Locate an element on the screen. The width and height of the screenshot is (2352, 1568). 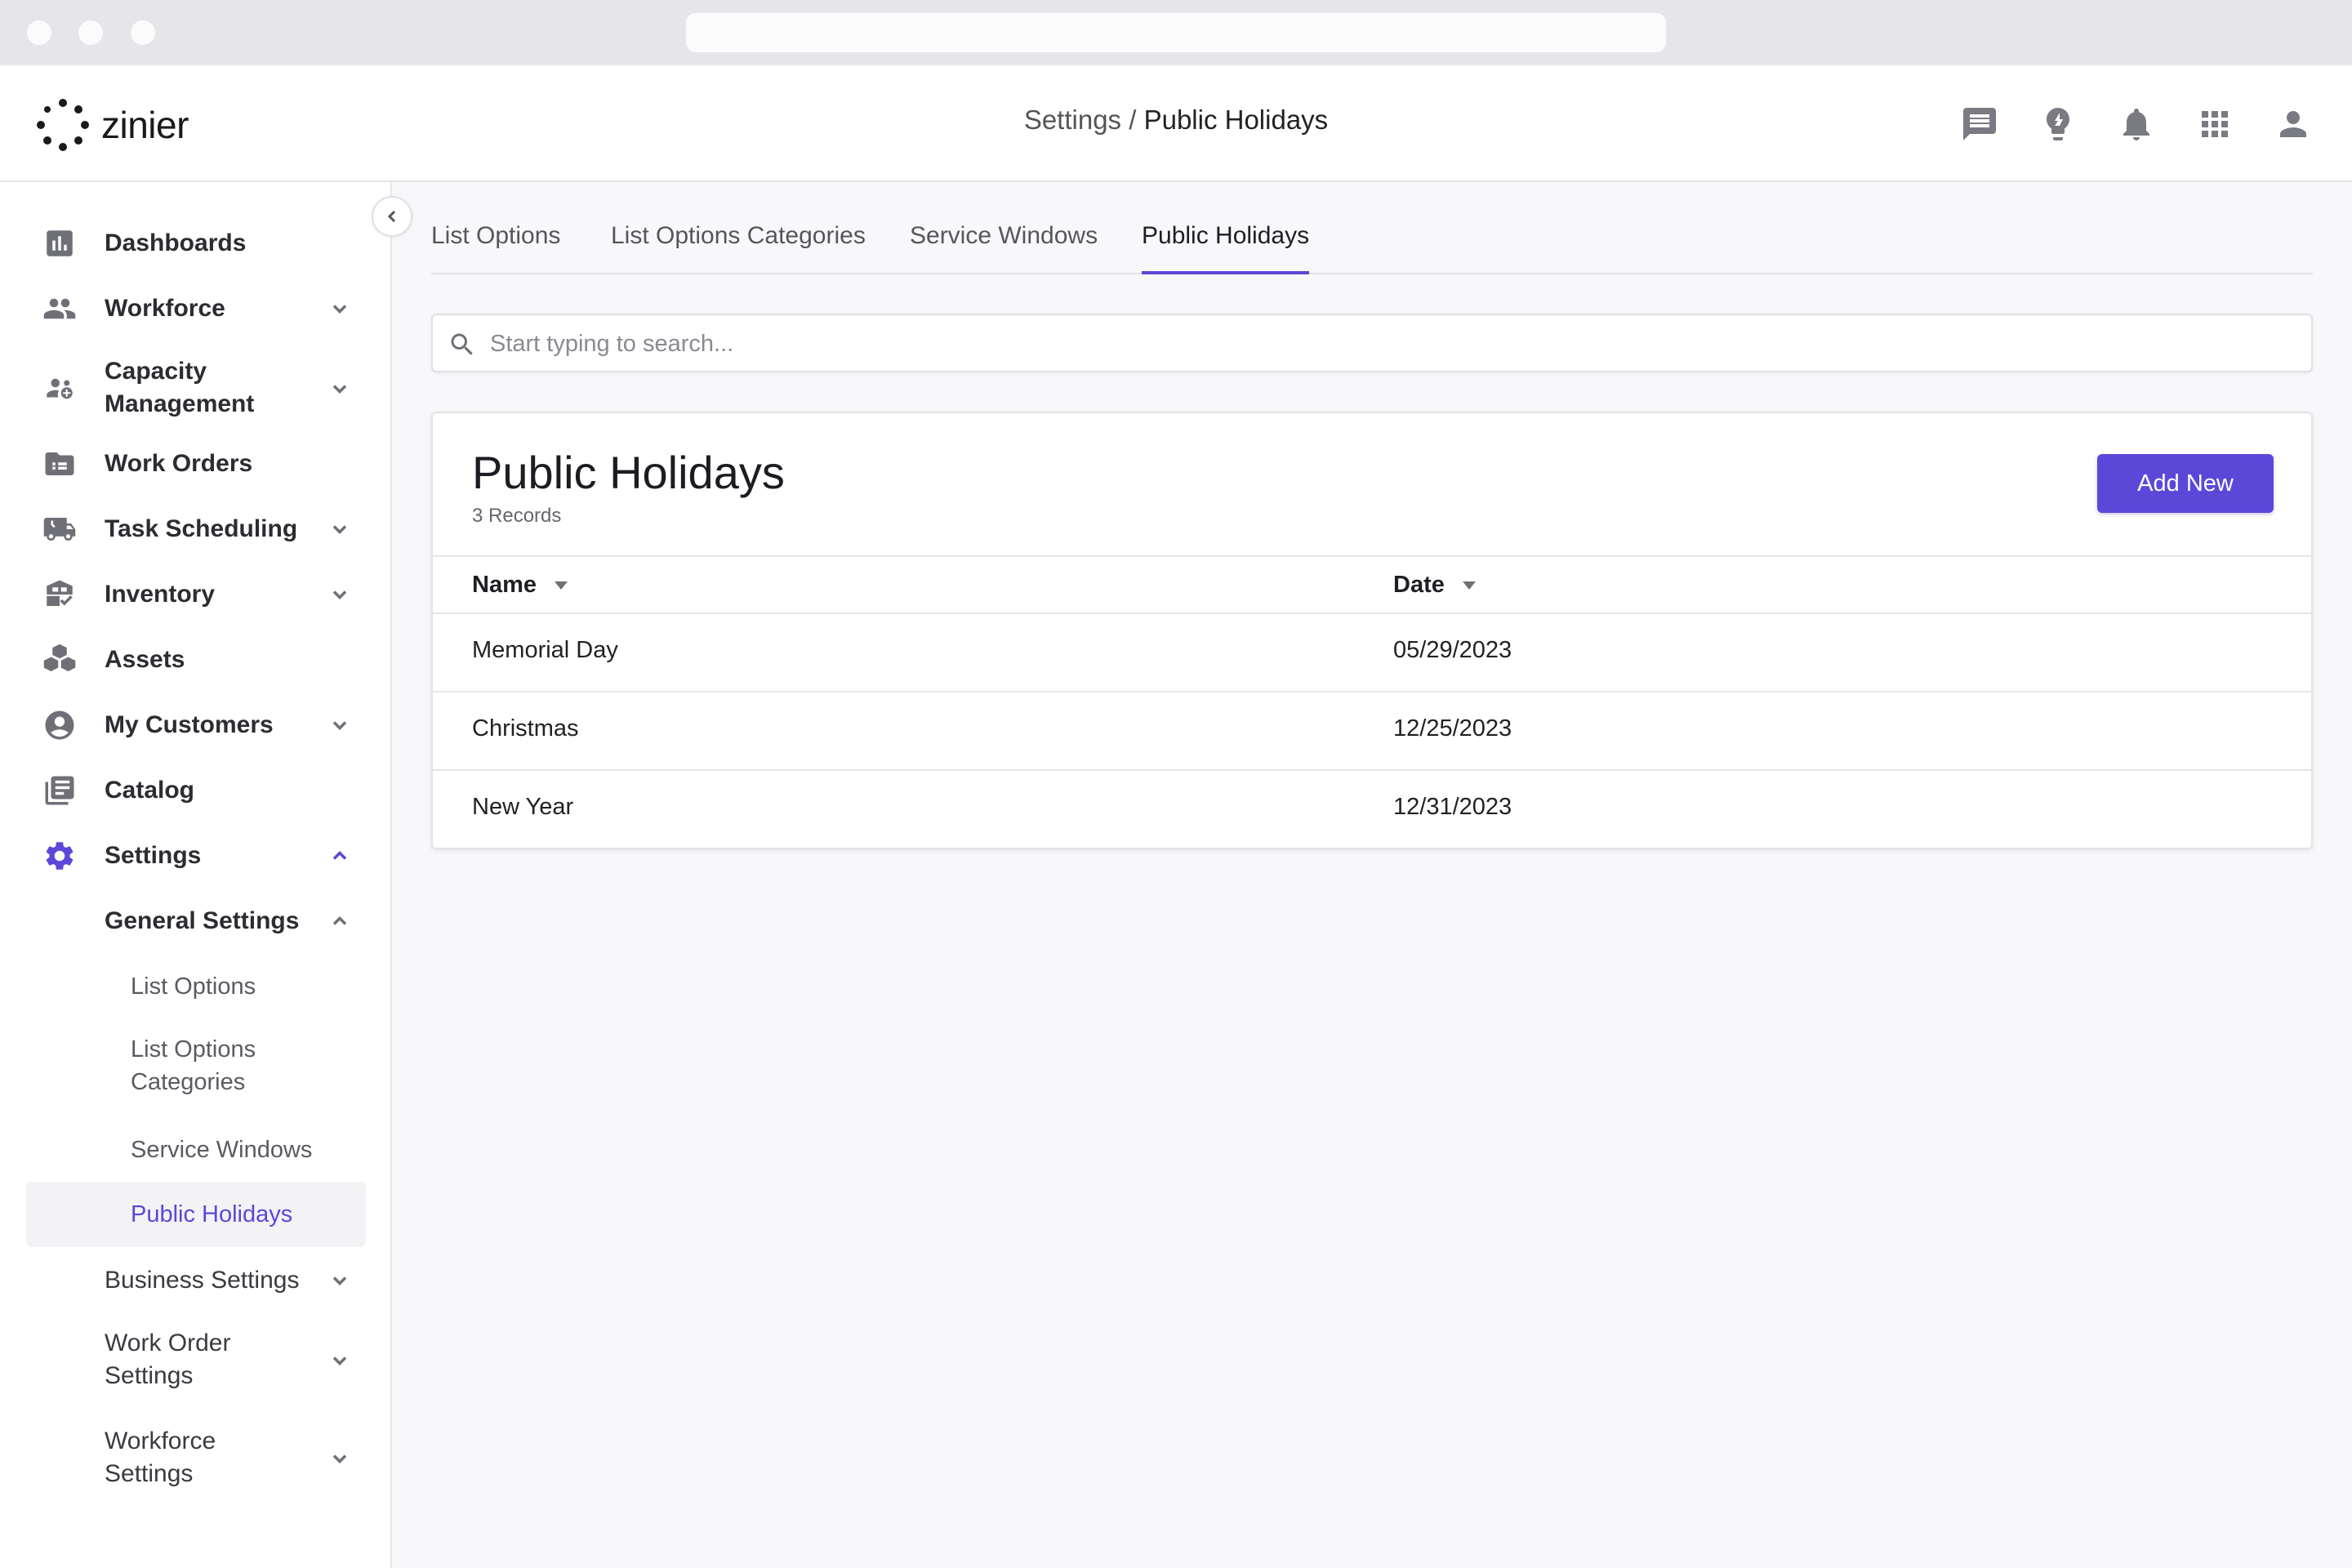
capacity-icon is located at coordinates (59, 389).